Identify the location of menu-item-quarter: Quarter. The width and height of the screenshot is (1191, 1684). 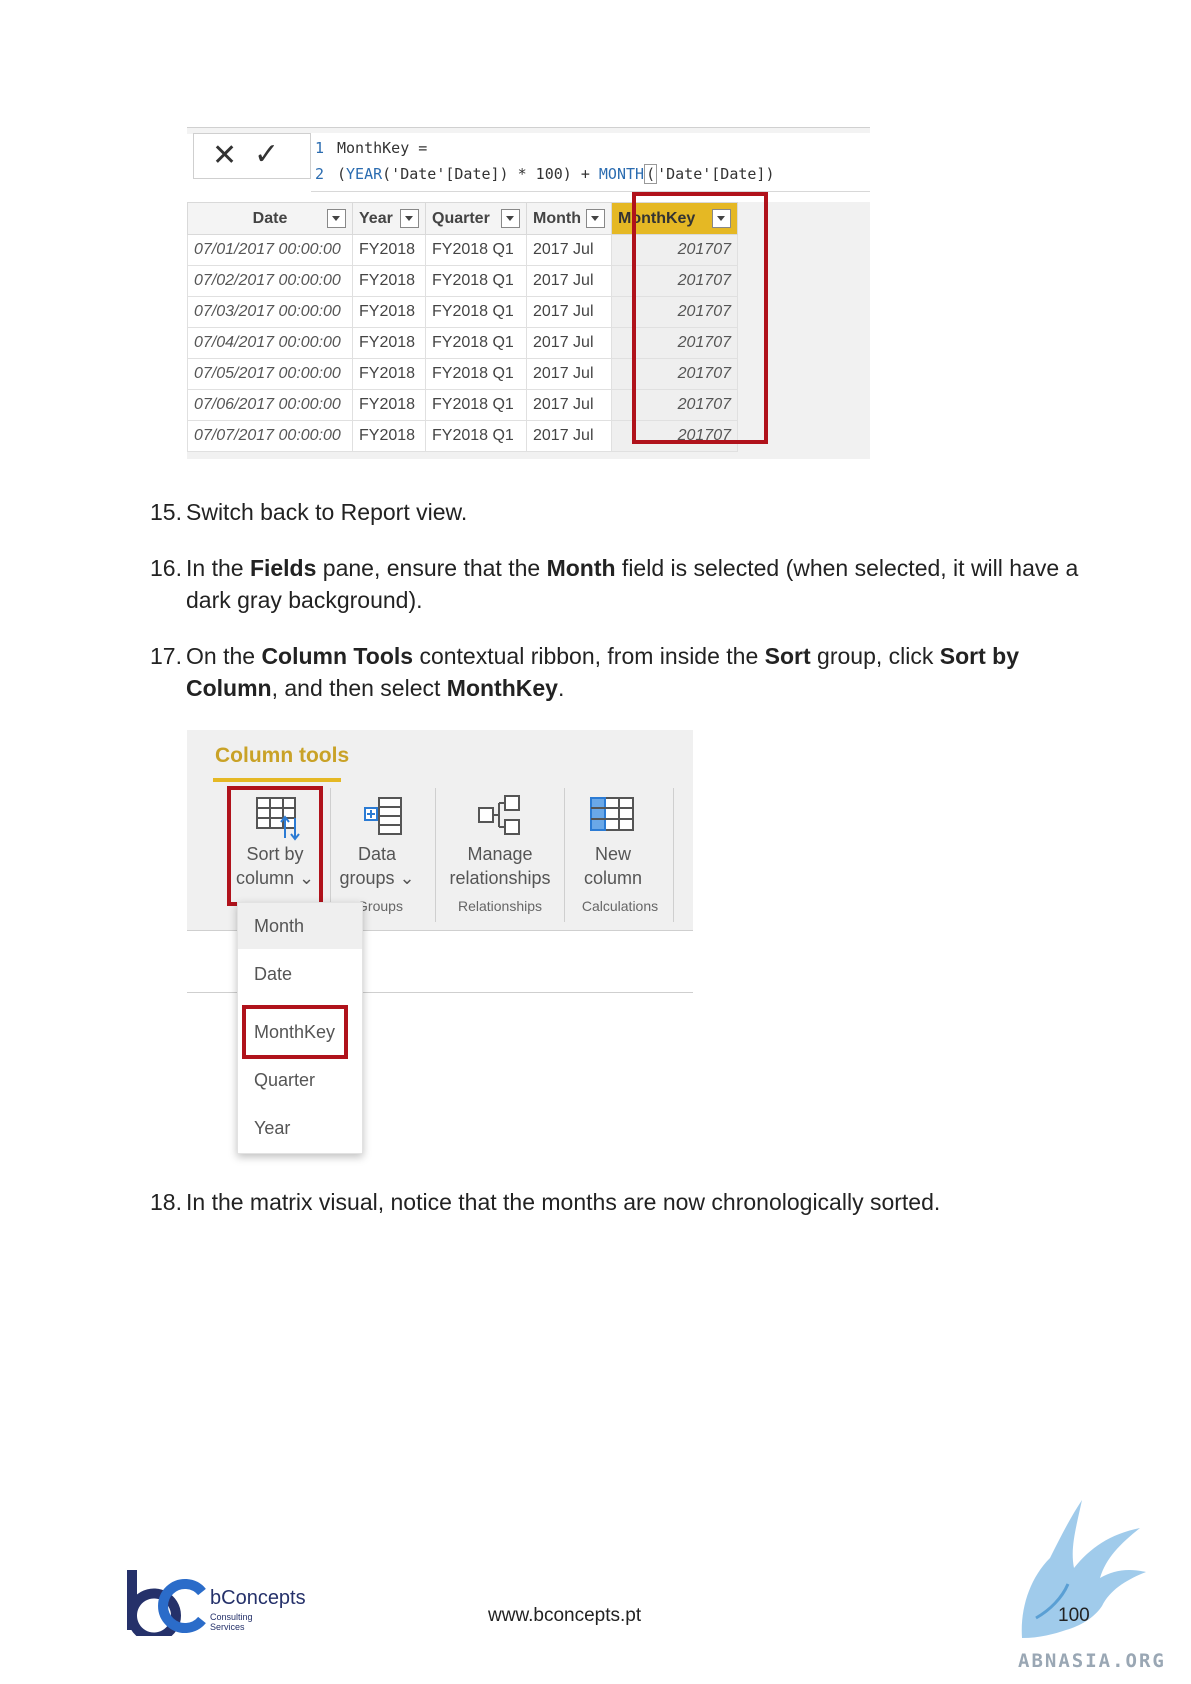
(300, 1080).